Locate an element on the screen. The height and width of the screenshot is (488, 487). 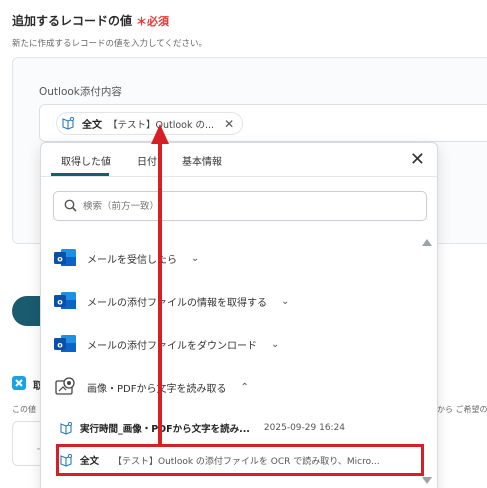
chevron-up-icon: ⌃ is located at coordinates (244, 387).